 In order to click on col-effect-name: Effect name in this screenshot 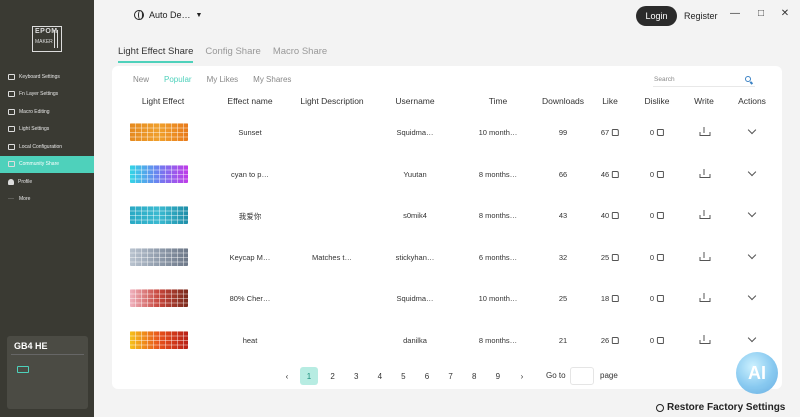, I will do `click(250, 101)`.